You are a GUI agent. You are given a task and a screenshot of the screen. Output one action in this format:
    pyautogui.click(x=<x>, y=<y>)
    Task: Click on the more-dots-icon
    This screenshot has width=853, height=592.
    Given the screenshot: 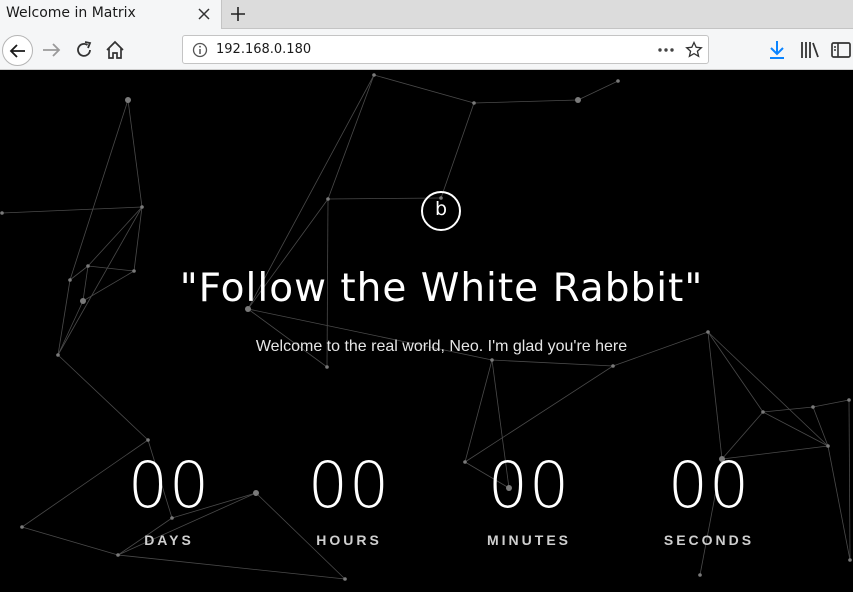 What is the action you would take?
    pyautogui.click(x=666, y=50)
    